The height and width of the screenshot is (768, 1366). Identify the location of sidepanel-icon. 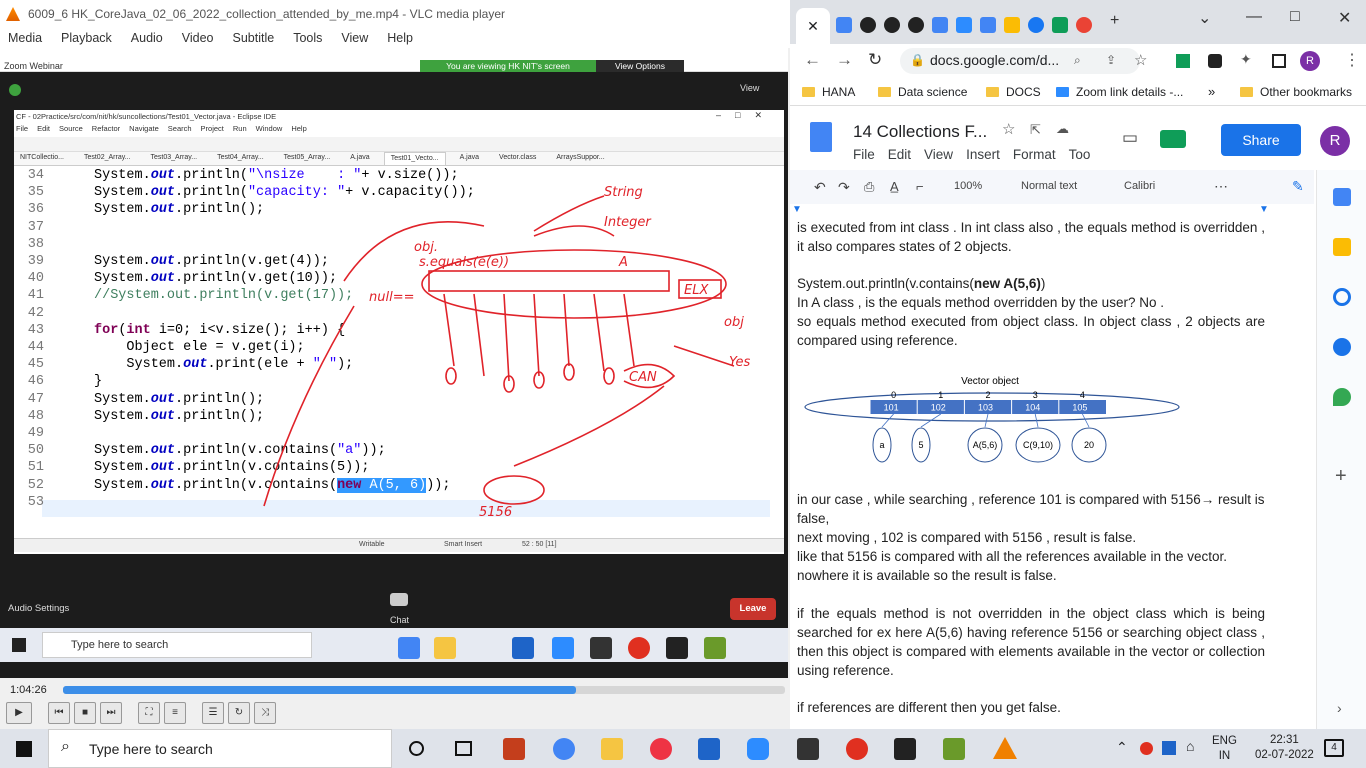
(1279, 61).